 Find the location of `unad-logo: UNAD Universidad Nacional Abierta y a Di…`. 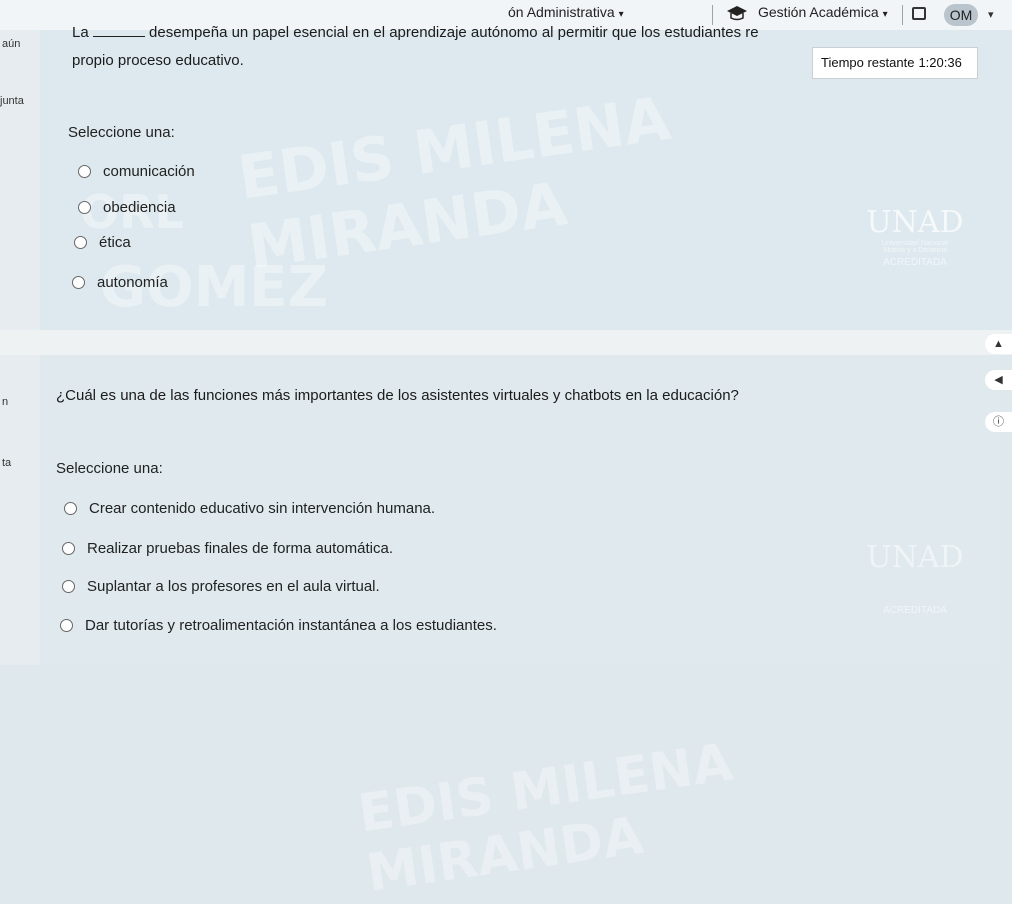

unad-logo: UNAD Universidad Nacional Abierta y a Di… is located at coordinates (915, 236).